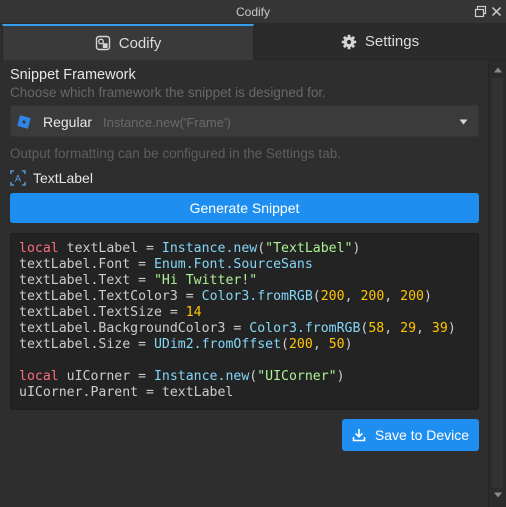 The height and width of the screenshot is (507, 506). I want to click on code-token-plain: textLabel.BackgroundColor3 =, so click(134, 328).